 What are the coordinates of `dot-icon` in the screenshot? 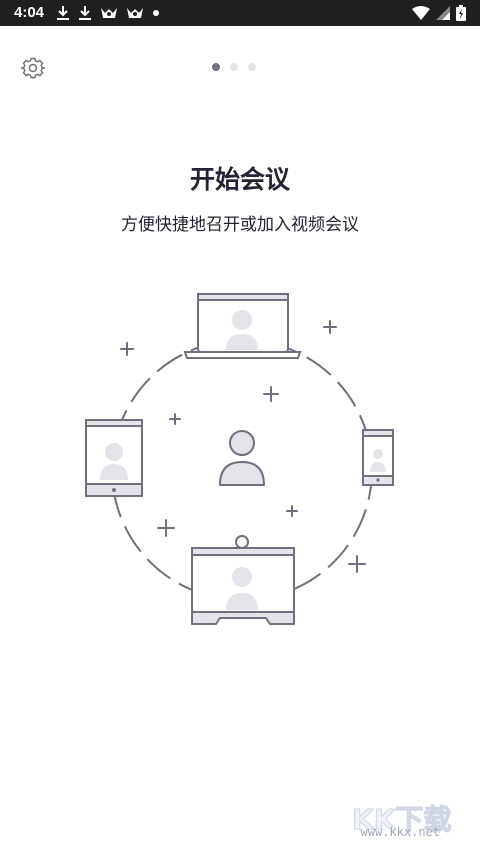 It's located at (156, 13).